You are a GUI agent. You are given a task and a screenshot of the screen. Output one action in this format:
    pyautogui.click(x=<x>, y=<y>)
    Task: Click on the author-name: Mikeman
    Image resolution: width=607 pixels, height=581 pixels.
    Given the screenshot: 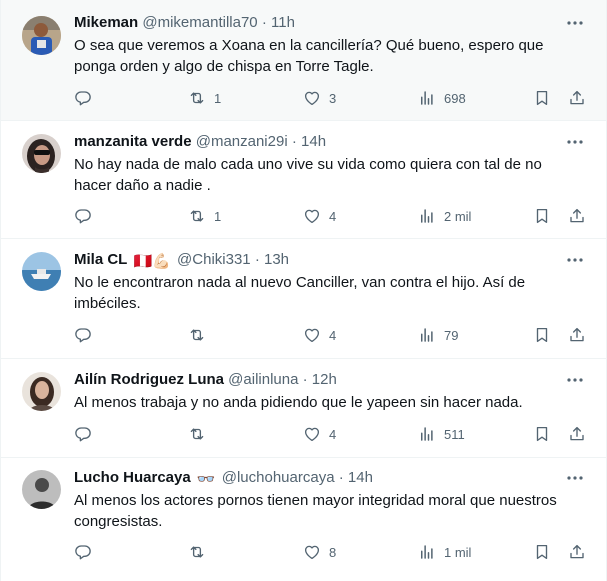 What is the action you would take?
    pyautogui.click(x=106, y=22)
    